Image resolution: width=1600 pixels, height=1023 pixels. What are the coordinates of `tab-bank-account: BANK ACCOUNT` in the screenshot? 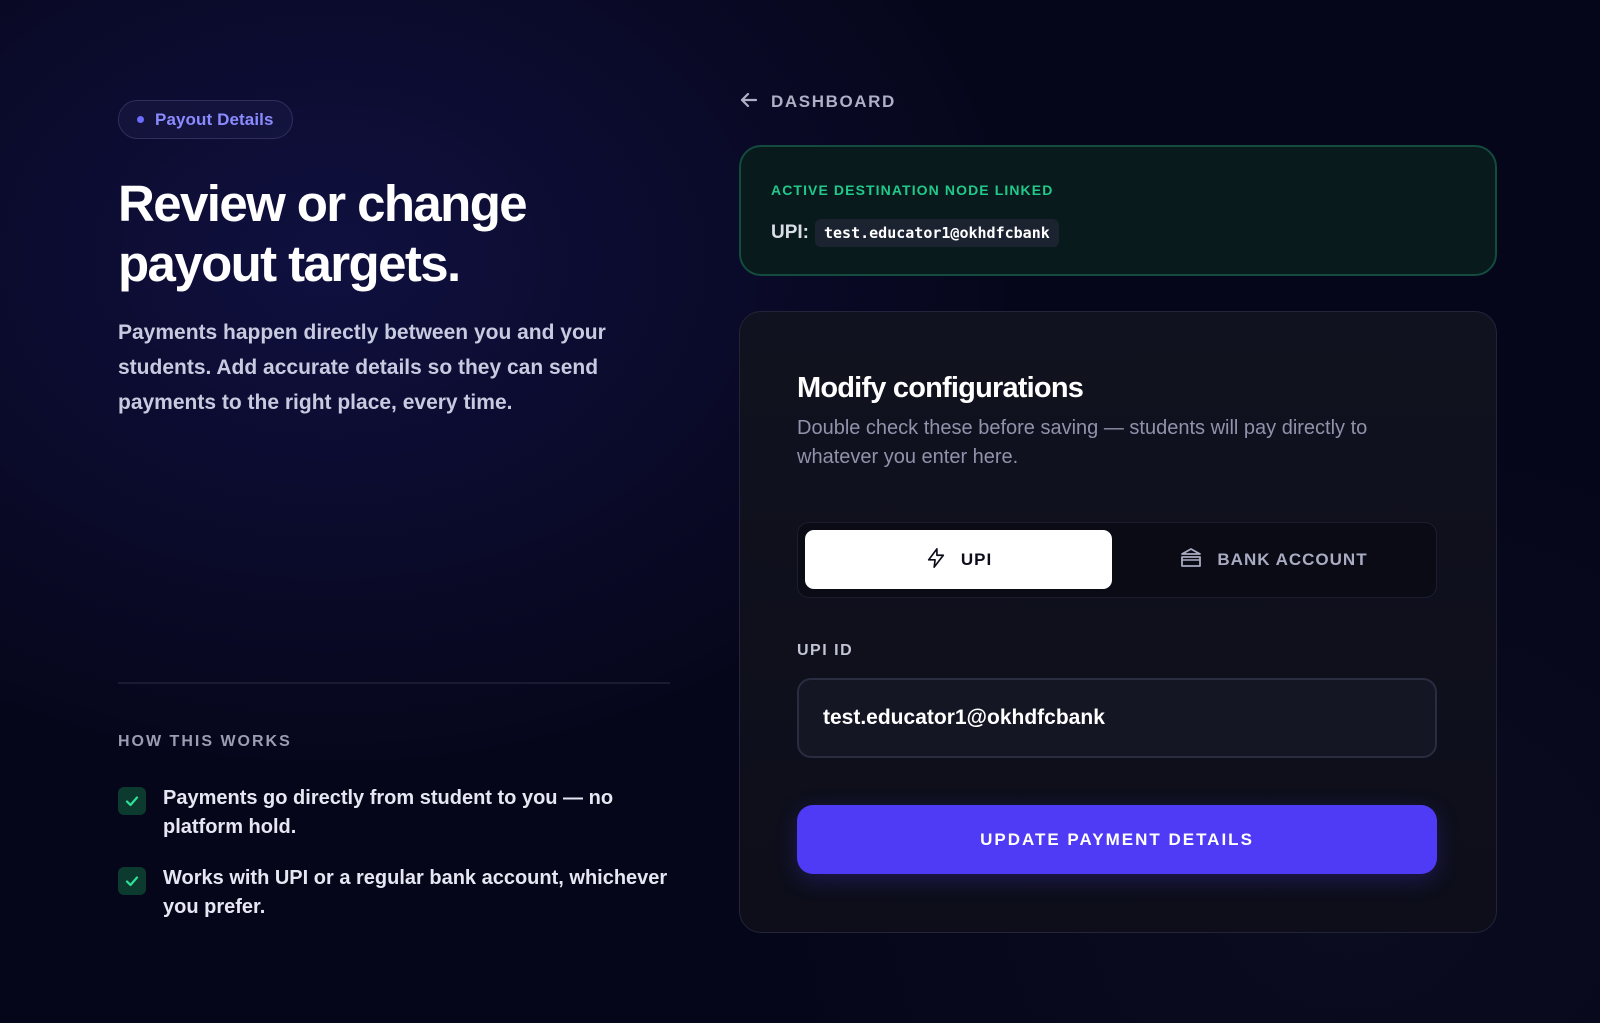 It's located at (1273, 559).